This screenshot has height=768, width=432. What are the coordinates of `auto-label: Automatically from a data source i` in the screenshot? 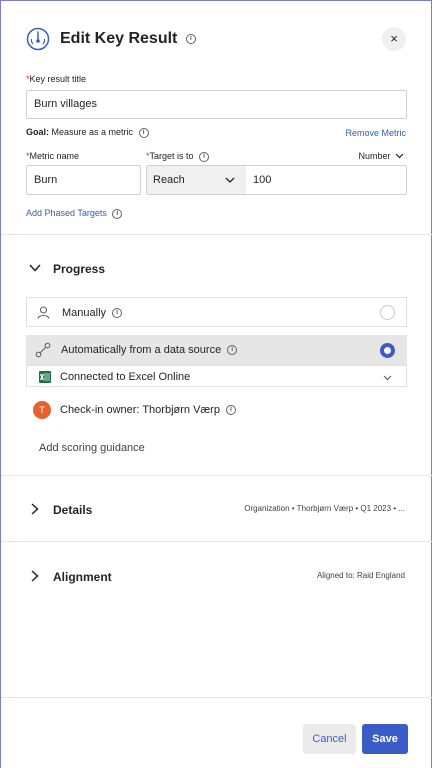 It's located at (149, 350).